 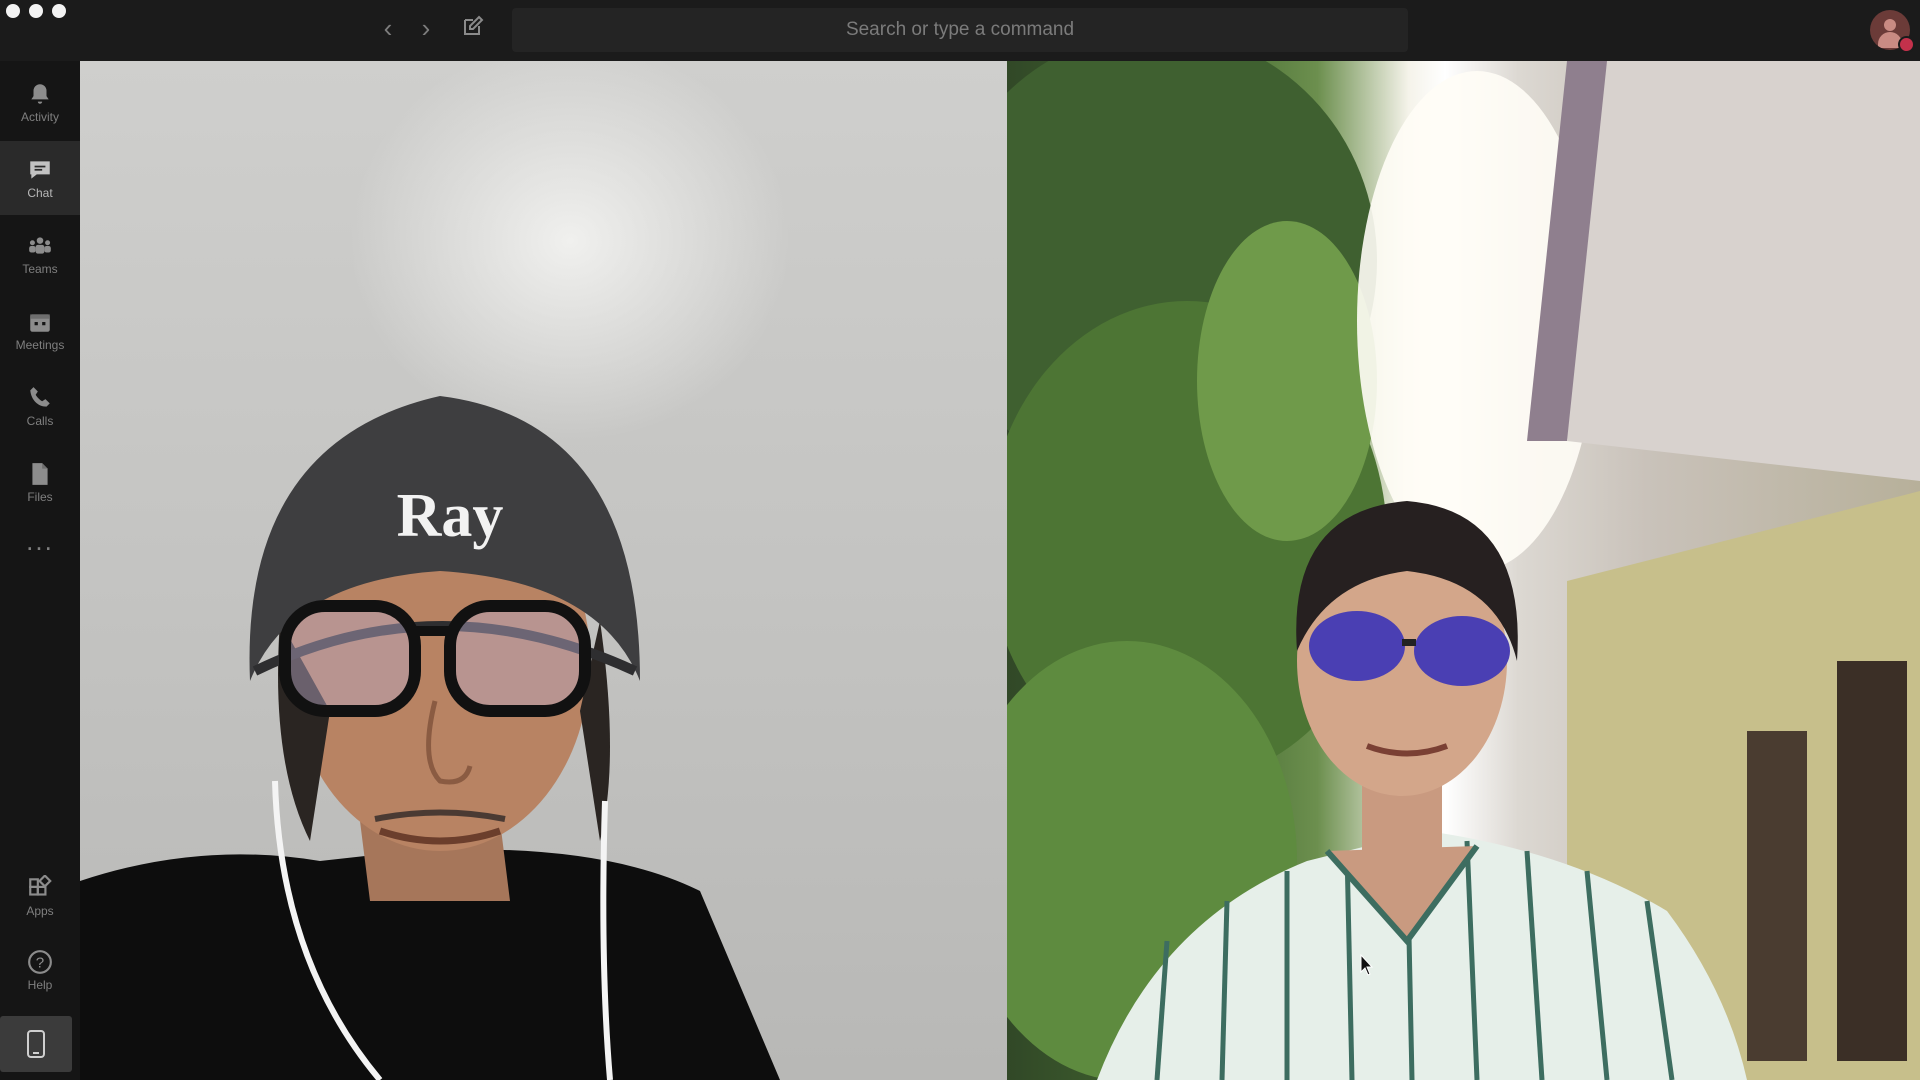 I want to click on rail-item-activity: Activity, so click(x=40, y=102).